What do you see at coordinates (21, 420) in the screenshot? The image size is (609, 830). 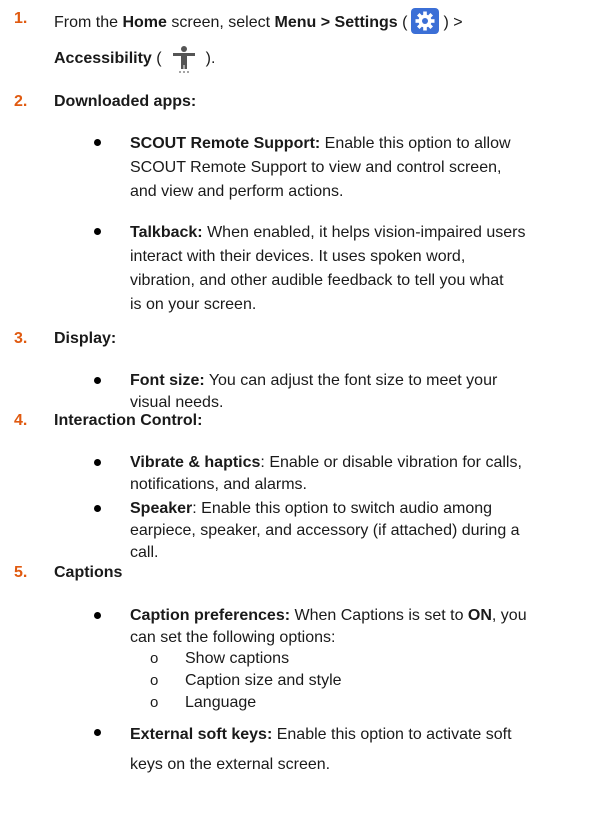 I see `step-number: 4.` at bounding box center [21, 420].